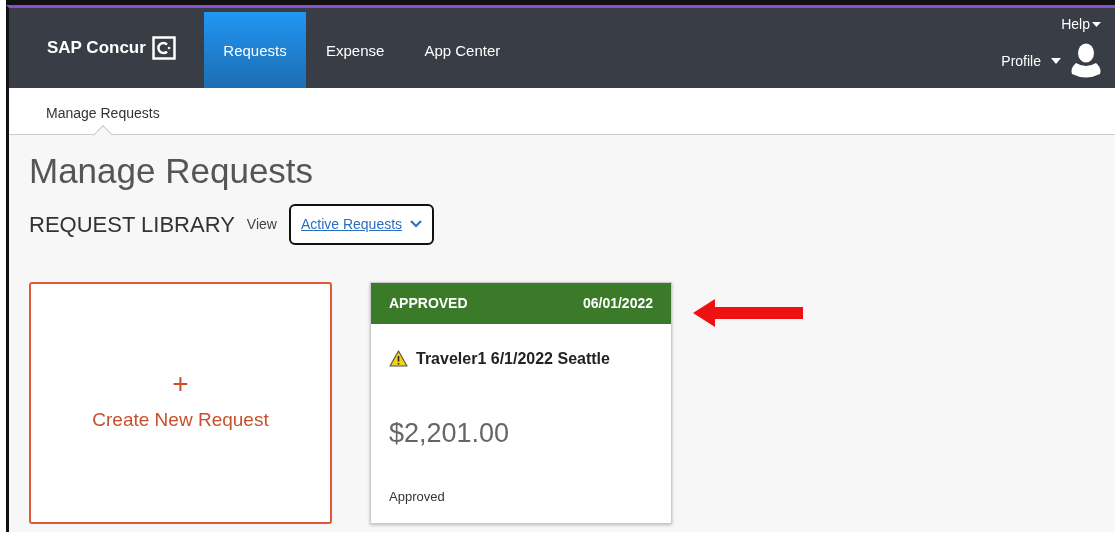 This screenshot has height=535, width=1115. I want to click on request-date: 06/01/2022, so click(617, 303).